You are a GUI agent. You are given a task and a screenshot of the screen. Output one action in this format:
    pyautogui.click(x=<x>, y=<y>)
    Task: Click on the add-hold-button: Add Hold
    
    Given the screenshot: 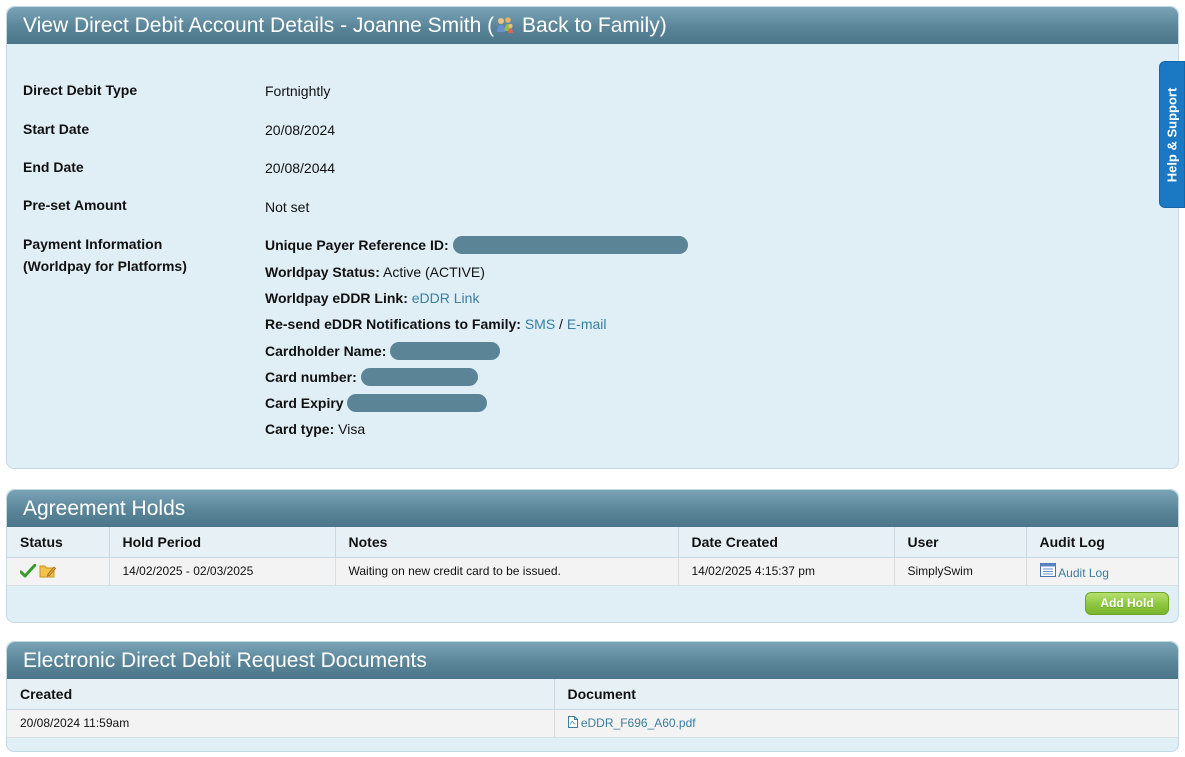 What is the action you would take?
    pyautogui.click(x=1127, y=603)
    